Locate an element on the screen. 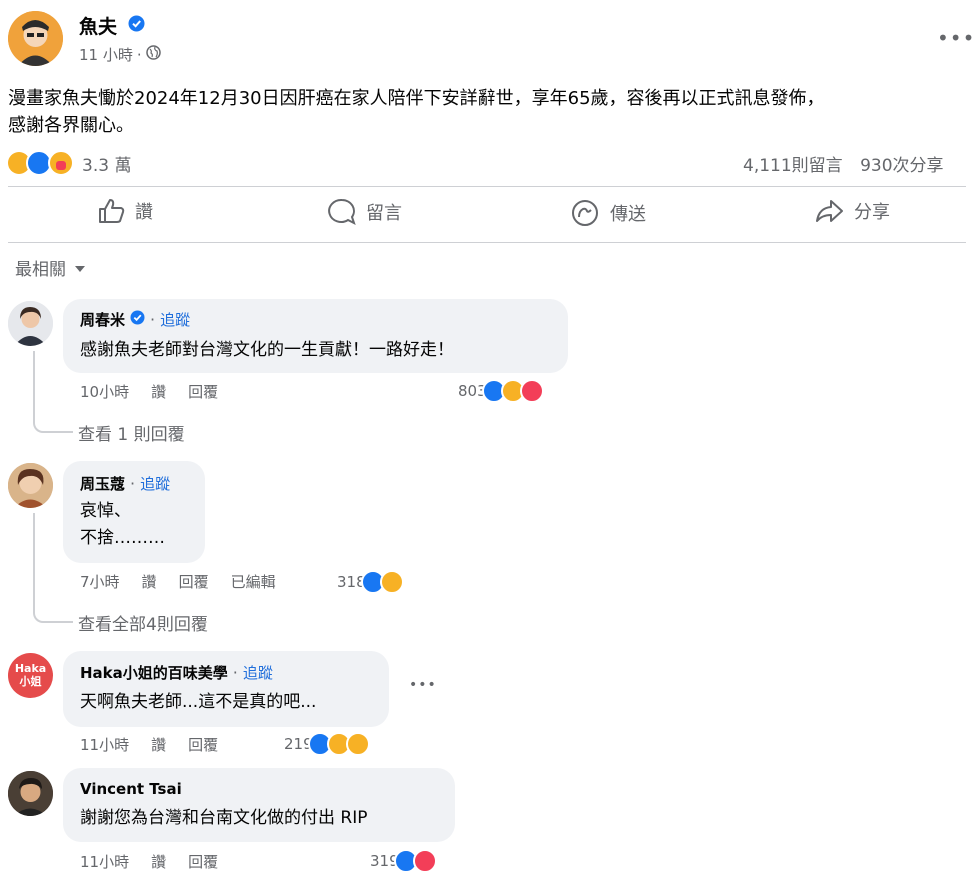 The height and width of the screenshot is (878, 973). send-button: 傳送 is located at coordinates (608, 213).